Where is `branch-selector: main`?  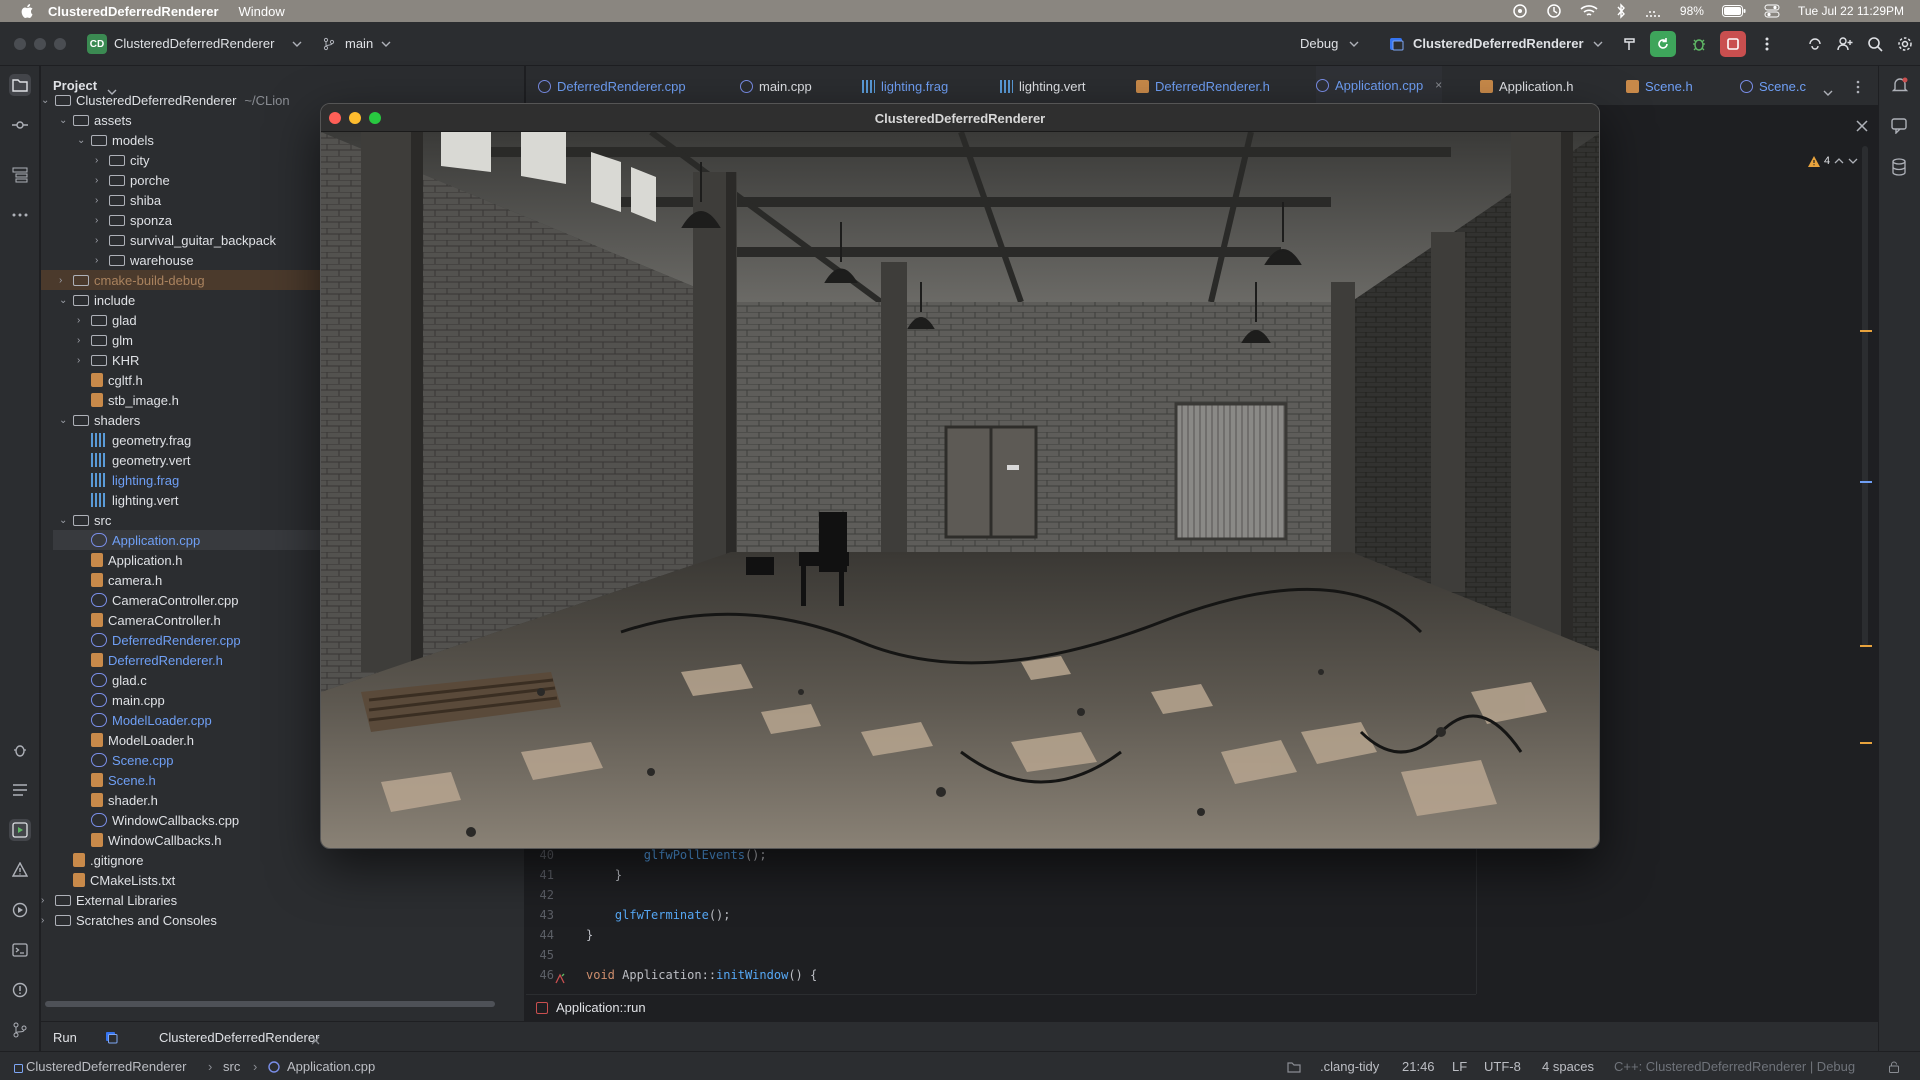 branch-selector: main is located at coordinates (359, 43).